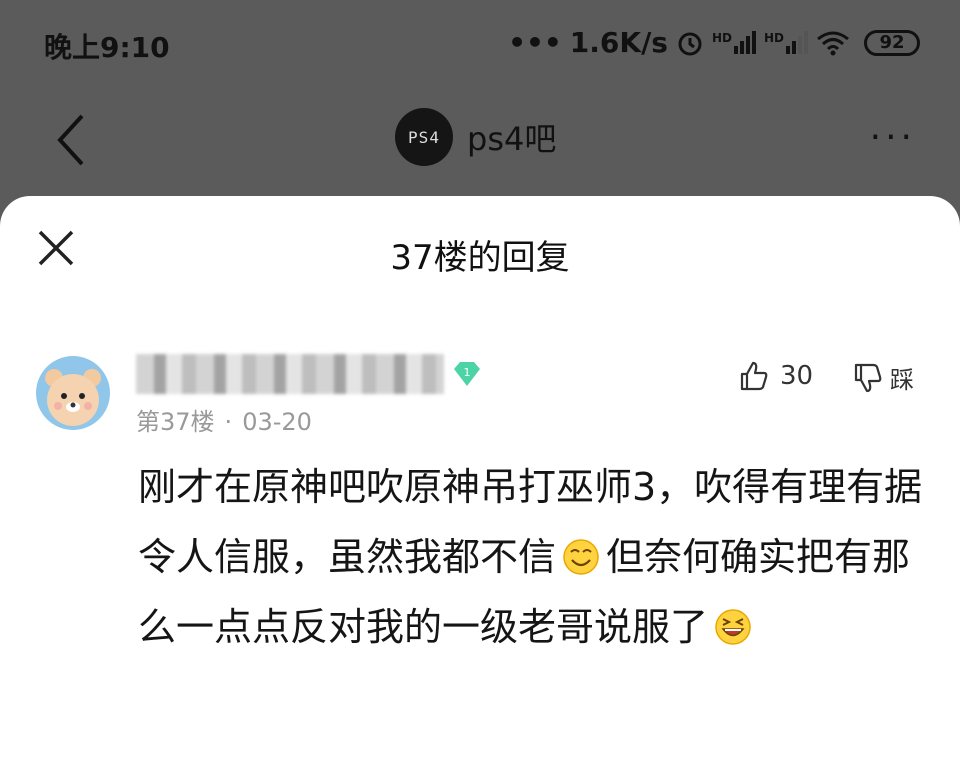  Describe the element at coordinates (797, 376) in the screenshot. I see `like-count: 30` at that location.